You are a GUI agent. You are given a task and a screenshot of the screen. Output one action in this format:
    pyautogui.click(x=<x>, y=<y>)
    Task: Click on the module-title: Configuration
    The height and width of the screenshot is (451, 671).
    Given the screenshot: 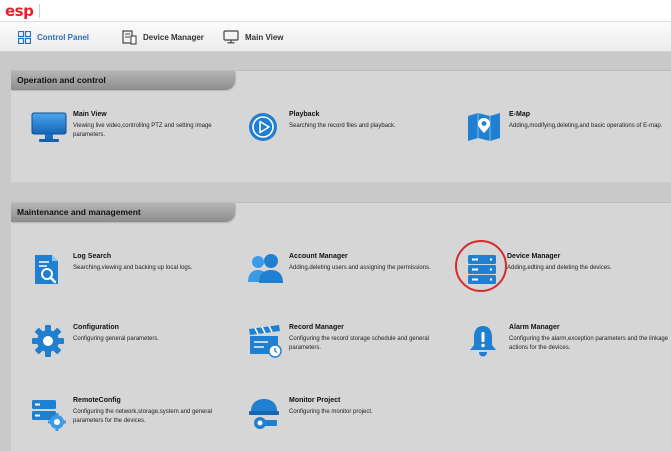 What is the action you would take?
    pyautogui.click(x=96, y=327)
    